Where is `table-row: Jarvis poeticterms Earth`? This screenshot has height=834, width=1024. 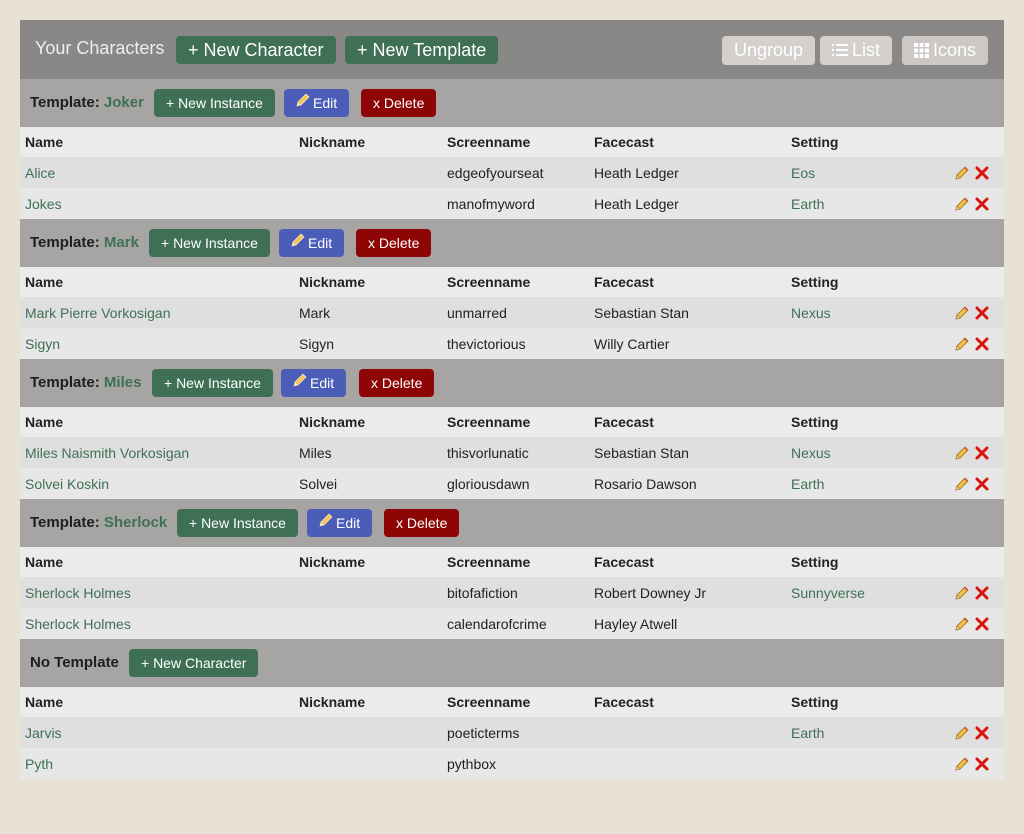
table-row: Jarvis poeticterms Earth is located at coordinates (512, 732).